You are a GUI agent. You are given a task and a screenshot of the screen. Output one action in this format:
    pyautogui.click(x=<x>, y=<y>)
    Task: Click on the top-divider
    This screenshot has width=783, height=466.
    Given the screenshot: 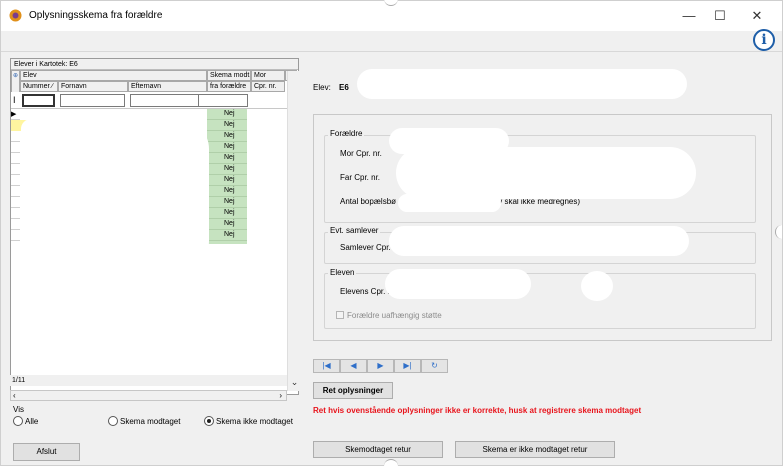 What is the action you would take?
    pyautogui.click(x=391, y=51)
    